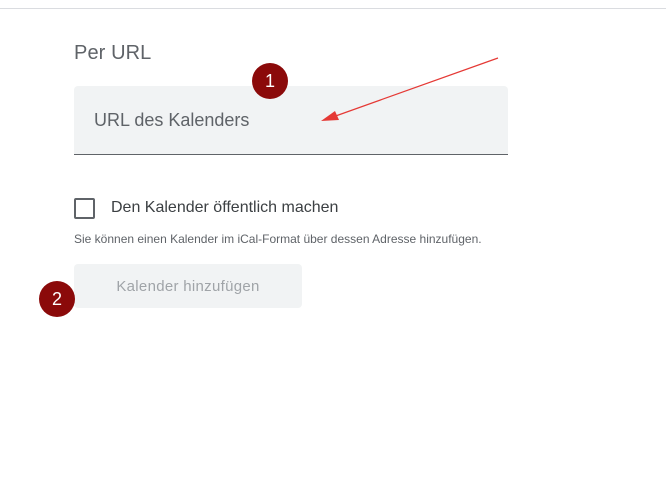 The image size is (666, 480). I want to click on public-checkbox-label: Den Kalender öffentlich machen, so click(224, 208).